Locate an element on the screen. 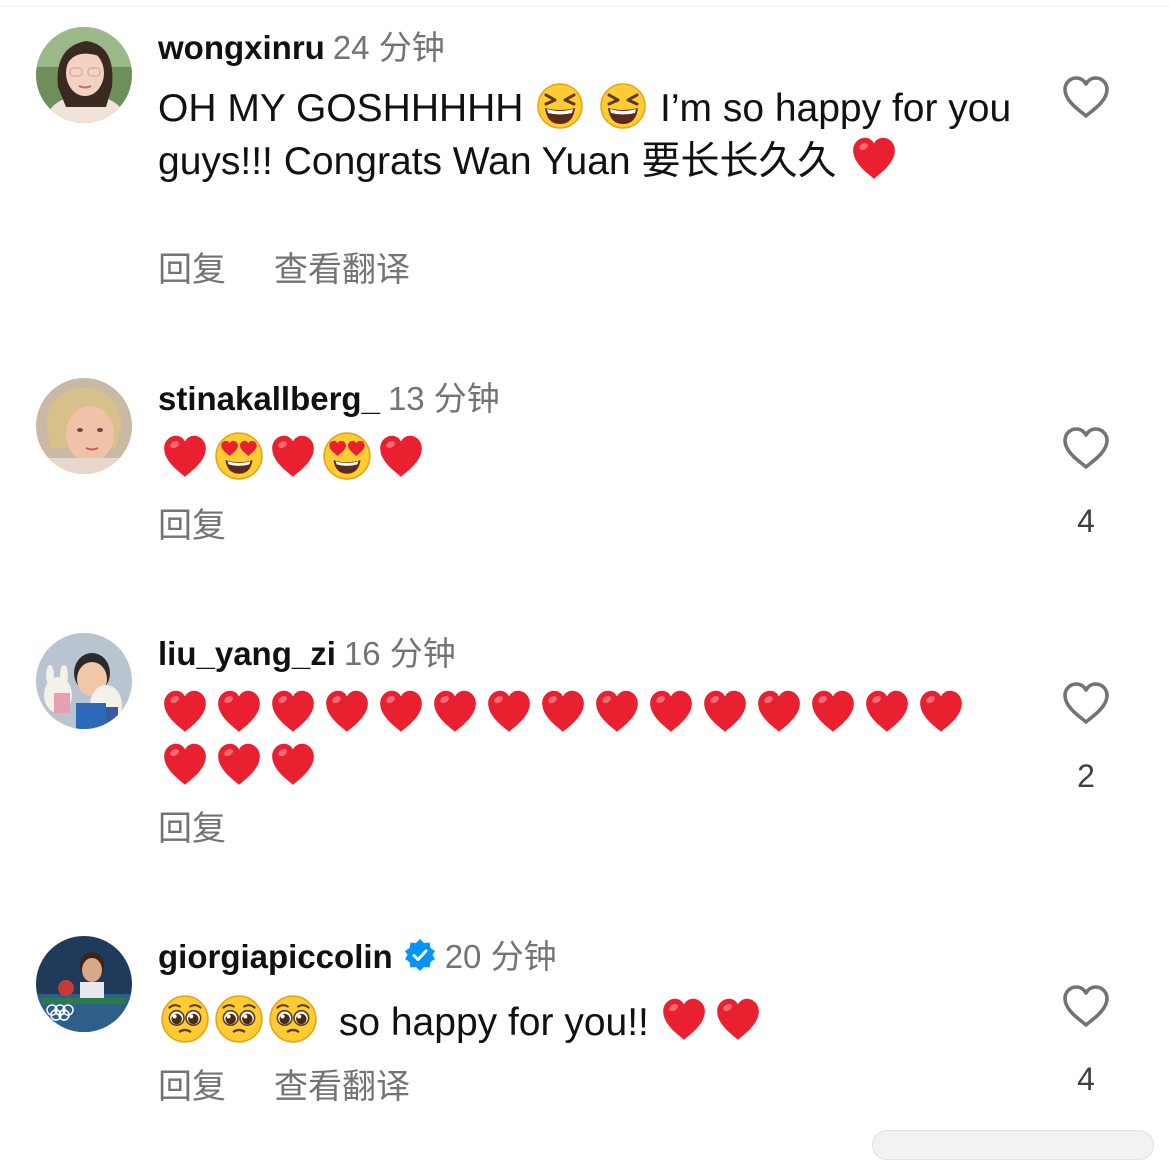  verified-badge-icon is located at coordinates (420, 962).